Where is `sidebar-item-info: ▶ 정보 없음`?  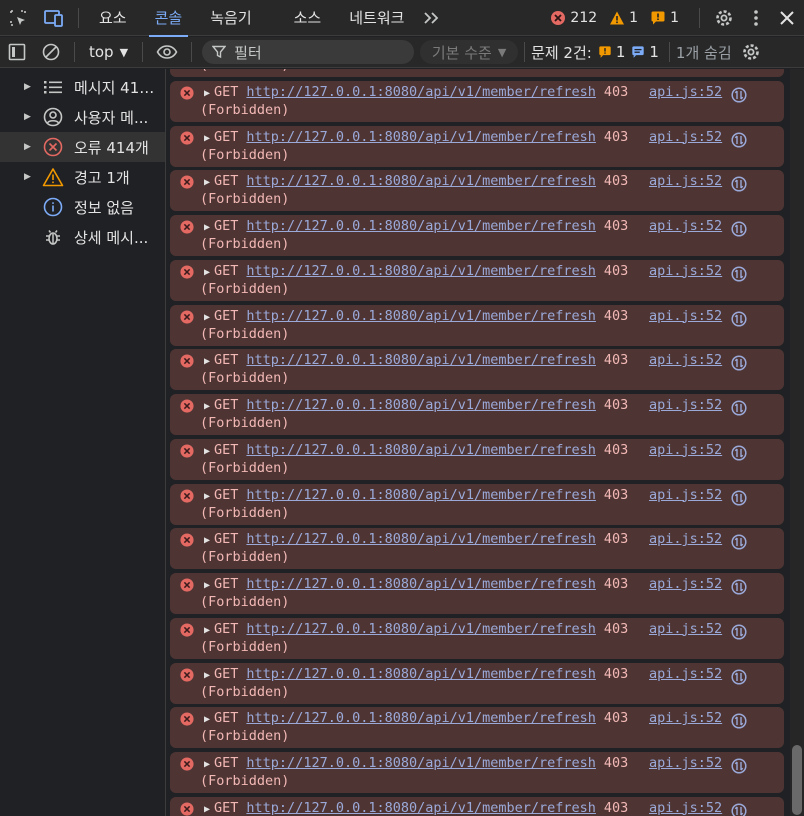 sidebar-item-info: ▶ 정보 없음 is located at coordinates (82, 207).